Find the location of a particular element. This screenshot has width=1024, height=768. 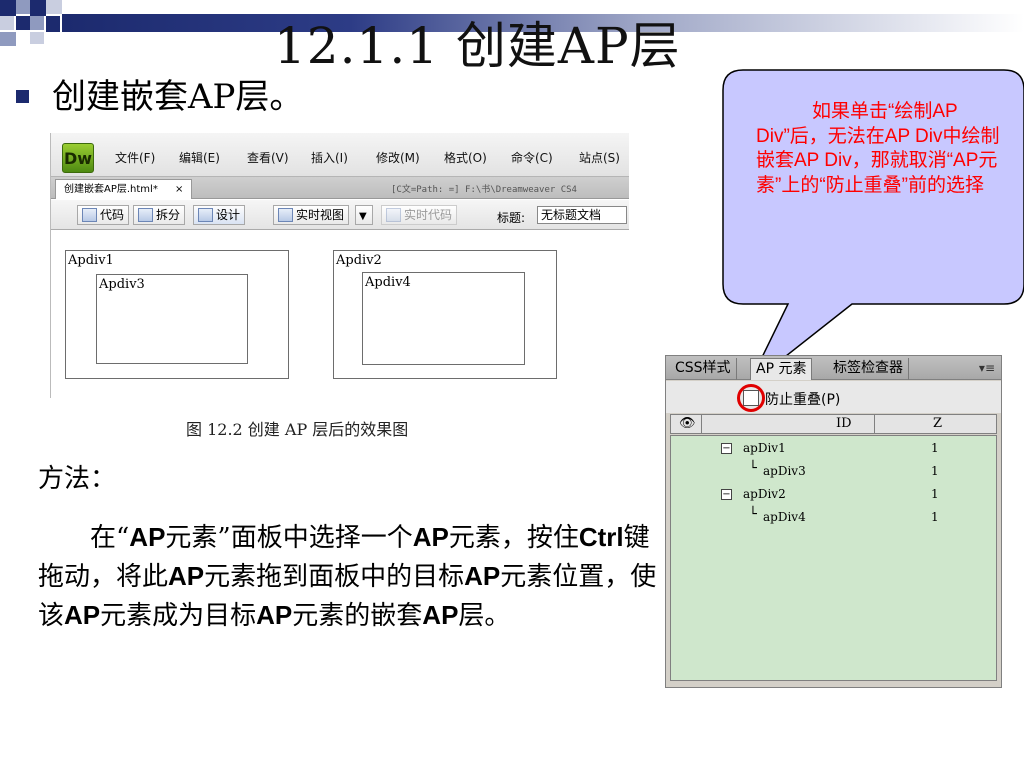

split-icon is located at coordinates (145, 215).